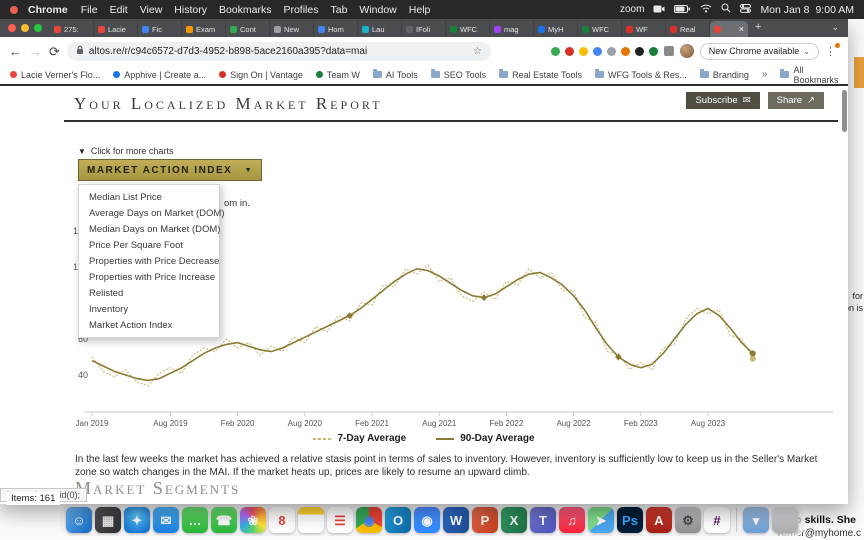 The image size is (864, 540). Describe the element at coordinates (688, 520) in the screenshot. I see `dock-settings-icon: ⚙` at that location.